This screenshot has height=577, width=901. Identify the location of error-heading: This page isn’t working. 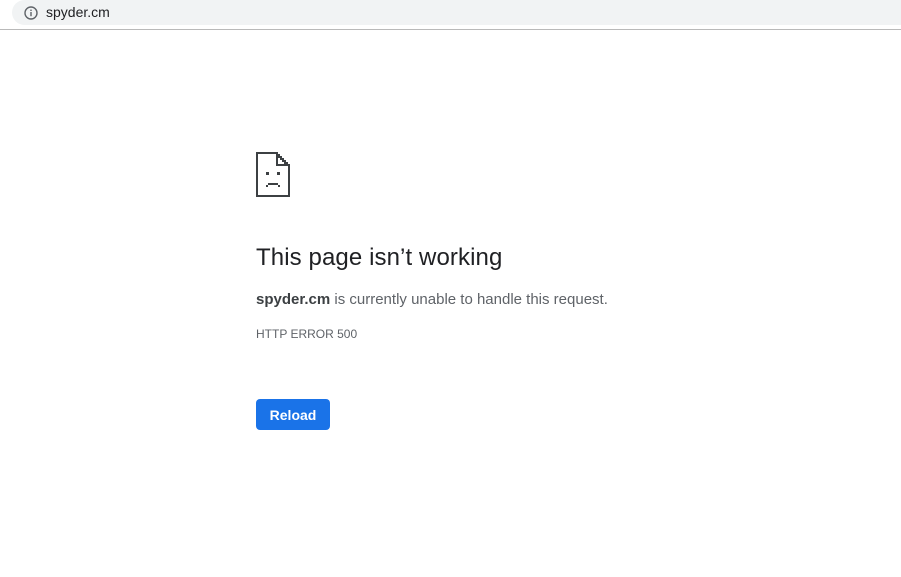
(379, 257).